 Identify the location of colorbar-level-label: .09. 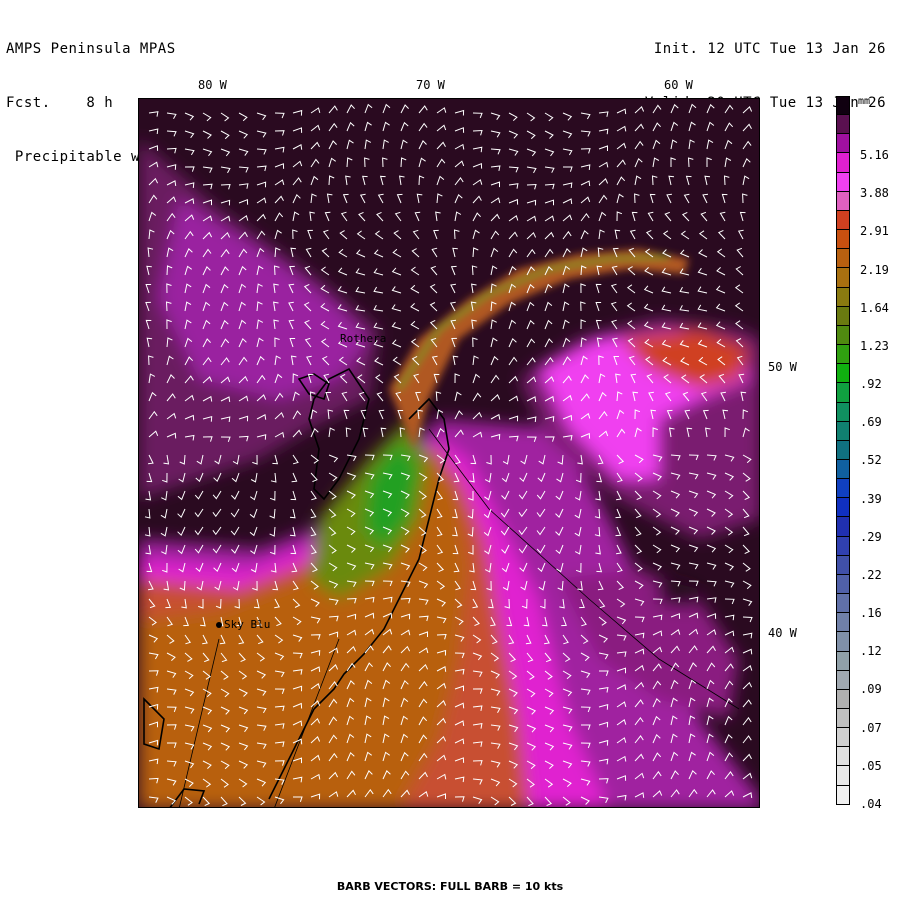
(871, 689).